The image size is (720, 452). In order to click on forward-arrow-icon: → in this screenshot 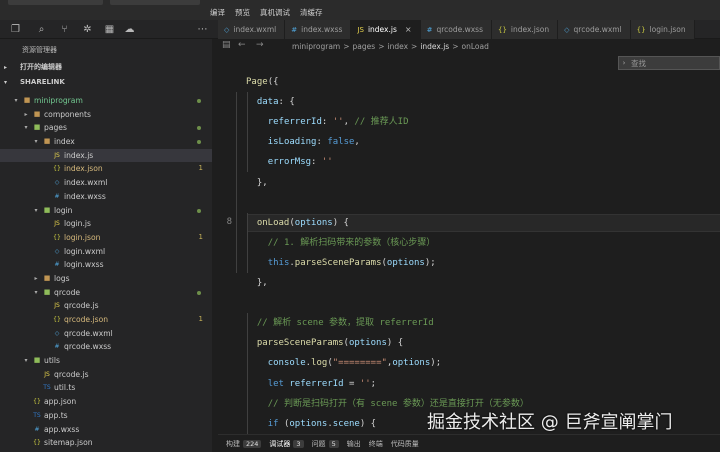, I will do `click(260, 45)`.